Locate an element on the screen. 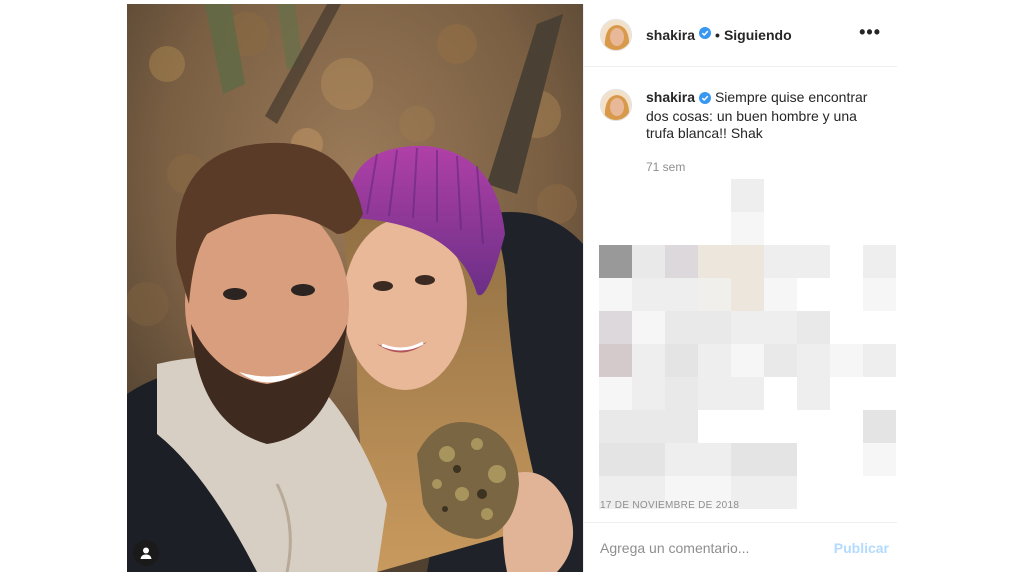 The width and height of the screenshot is (1024, 576). user-tag-icon is located at coordinates (146, 553).